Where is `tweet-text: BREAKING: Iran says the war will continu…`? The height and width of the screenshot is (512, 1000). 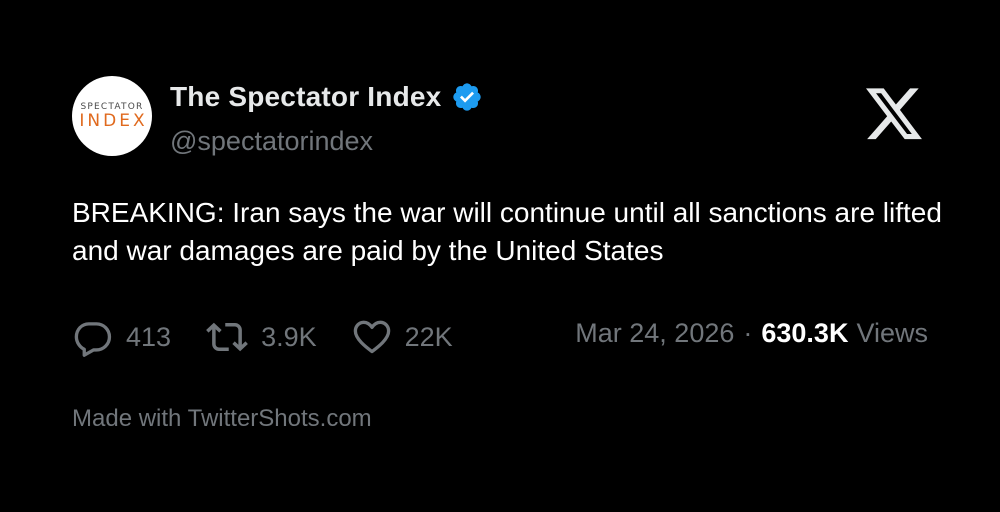 tweet-text: BREAKING: Iran says the war will continu… is located at coordinates (507, 231).